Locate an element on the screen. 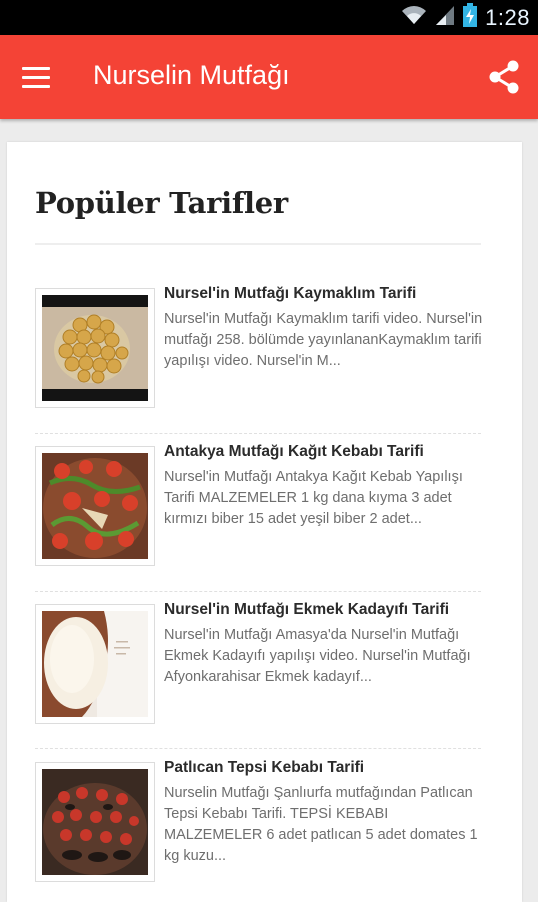  dessert-plate-image is located at coordinates (95, 348).